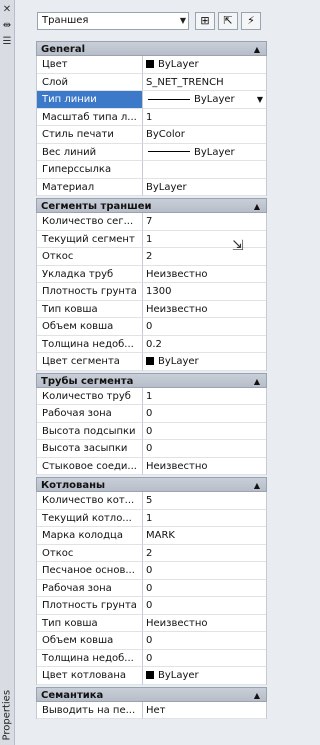 The height and width of the screenshot is (745, 320). I want to click on property-value-text: Неизвестно, so click(177, 274).